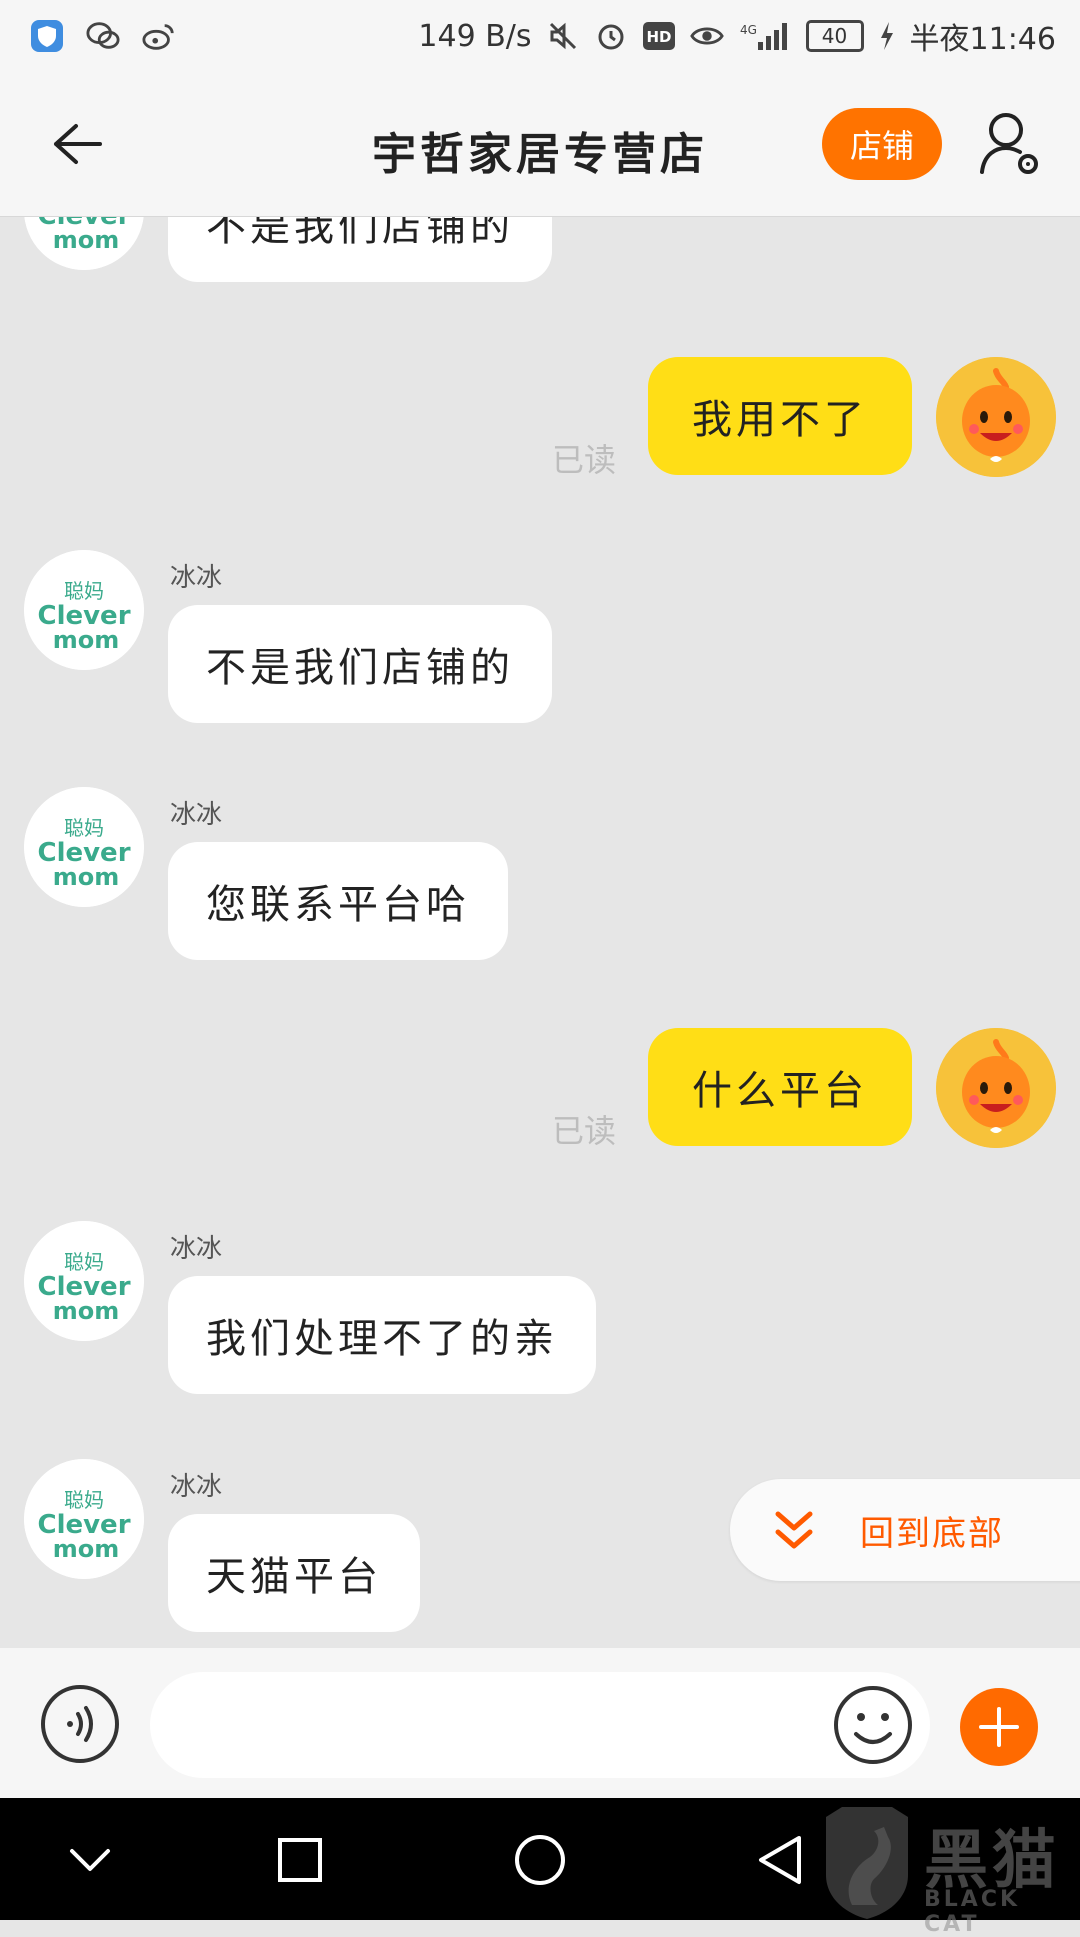 This screenshot has height=1937, width=1080. I want to click on svg-text: HD, so click(658, 37).